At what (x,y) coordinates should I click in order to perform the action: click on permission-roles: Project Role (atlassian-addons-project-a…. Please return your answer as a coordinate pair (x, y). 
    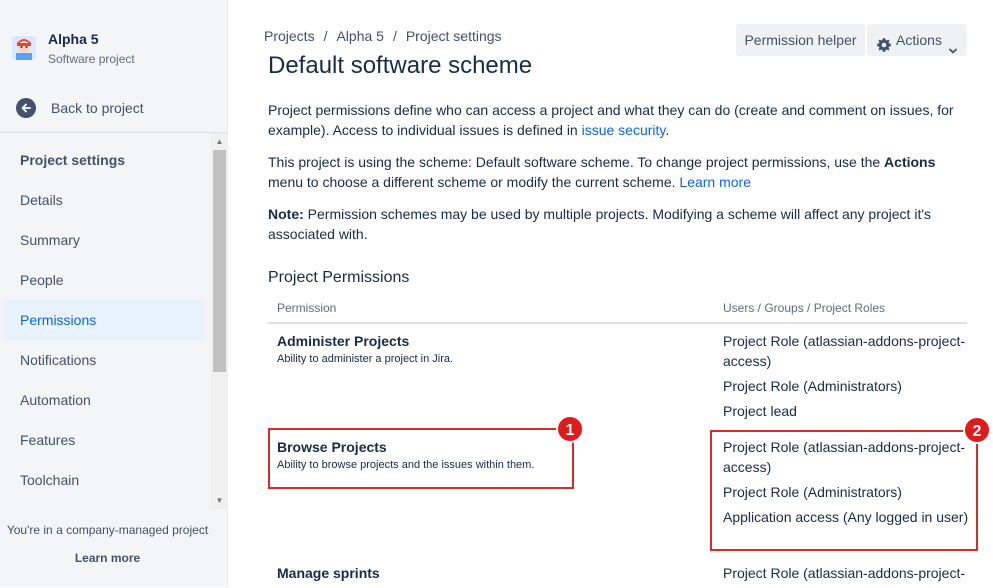
    Looking at the image, I should click on (848, 378).